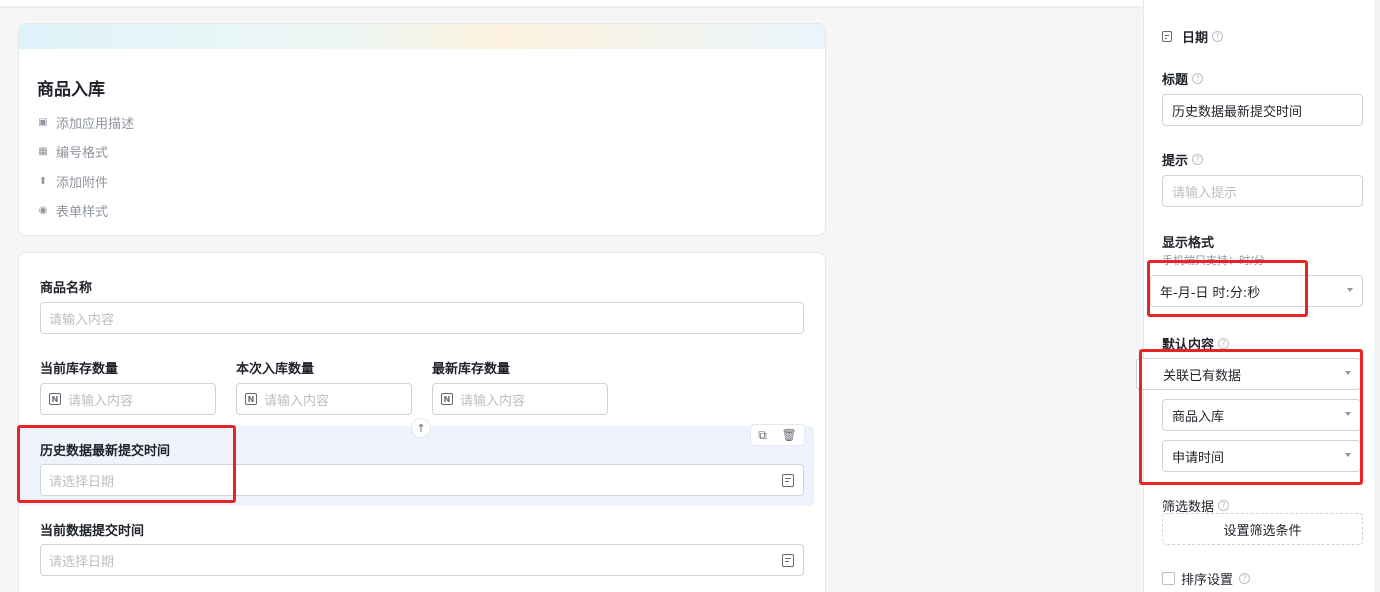  What do you see at coordinates (422, 36) in the screenshot?
I see `header-banner` at bounding box center [422, 36].